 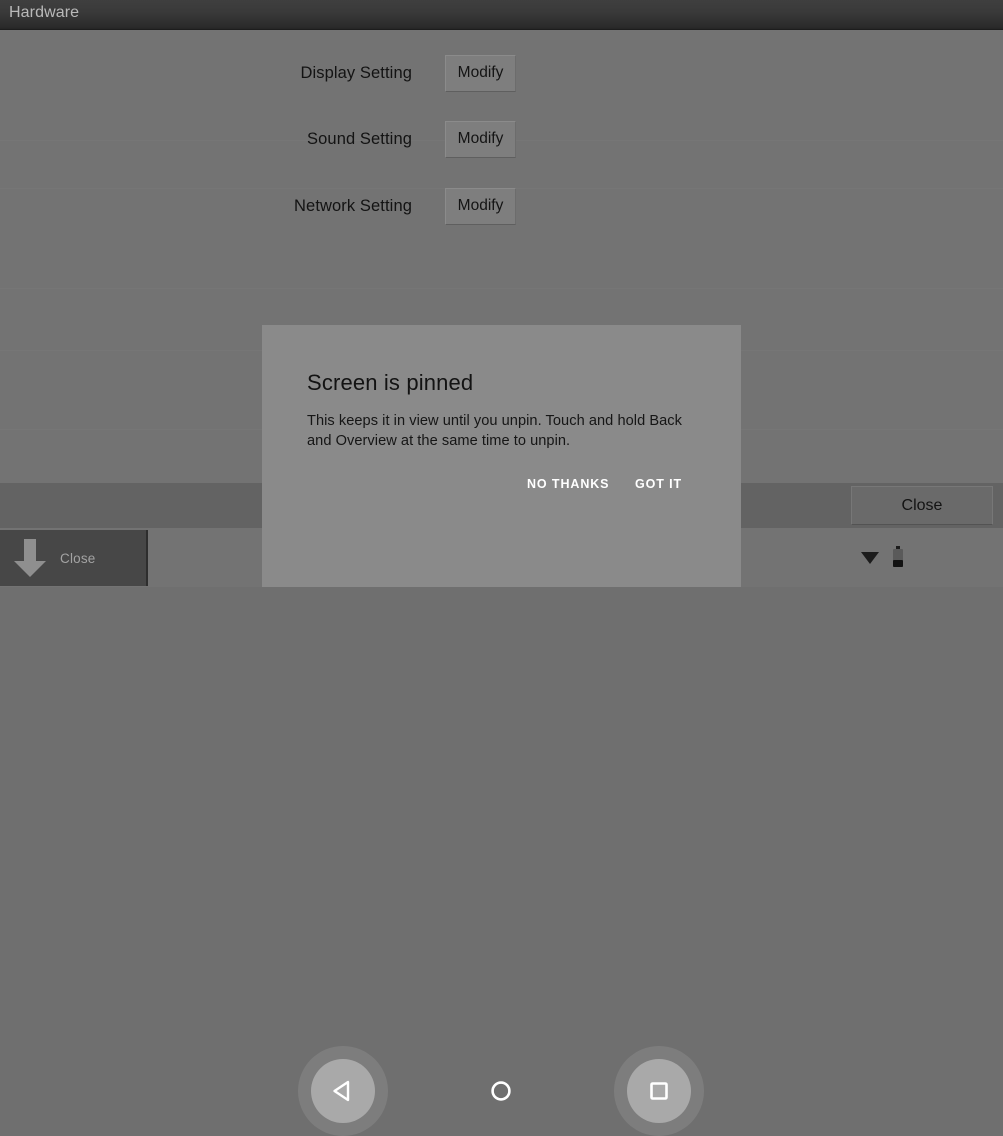 I want to click on settings-row-sound: Sound Setting Modify, so click(x=501, y=139).